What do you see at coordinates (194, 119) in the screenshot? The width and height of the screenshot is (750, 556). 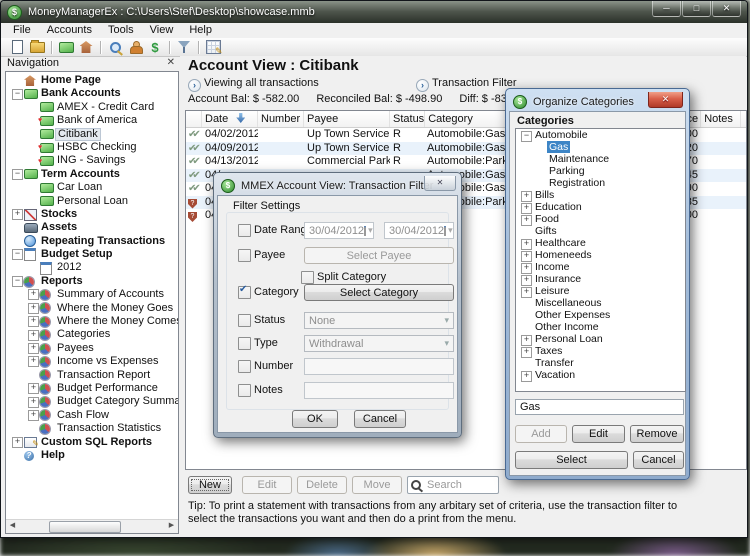 I see `status-icon-column-header` at bounding box center [194, 119].